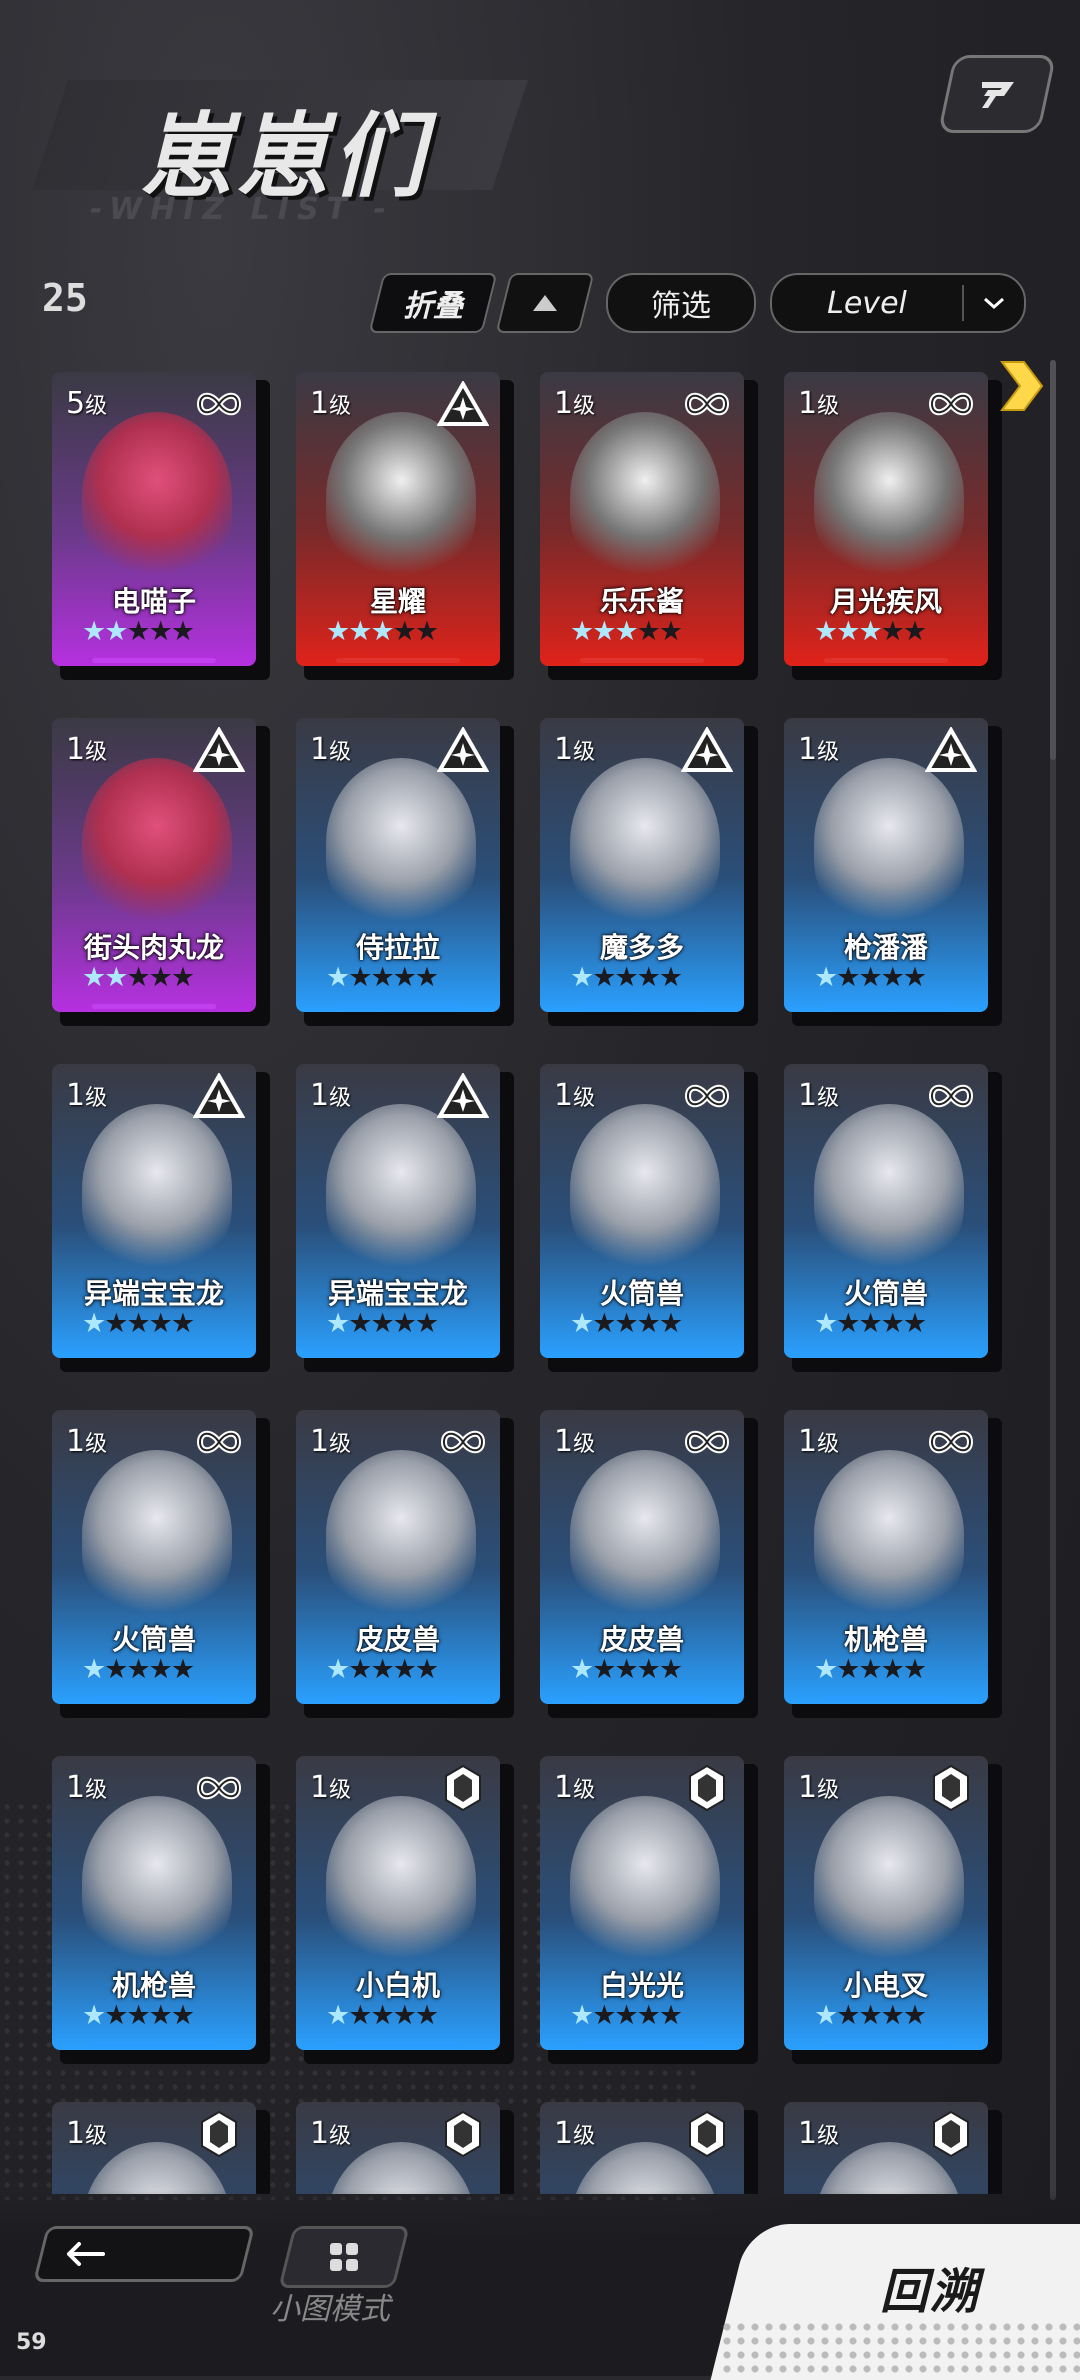  What do you see at coordinates (154, 519) in the screenshot?
I see `card-face: 5级 电喵子 ★★★★★` at bounding box center [154, 519].